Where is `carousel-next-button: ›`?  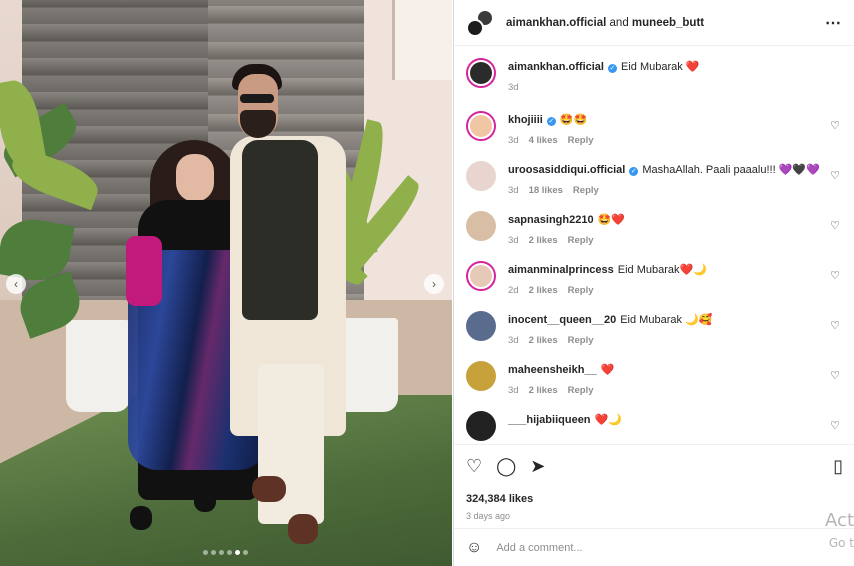 carousel-next-button: › is located at coordinates (434, 284).